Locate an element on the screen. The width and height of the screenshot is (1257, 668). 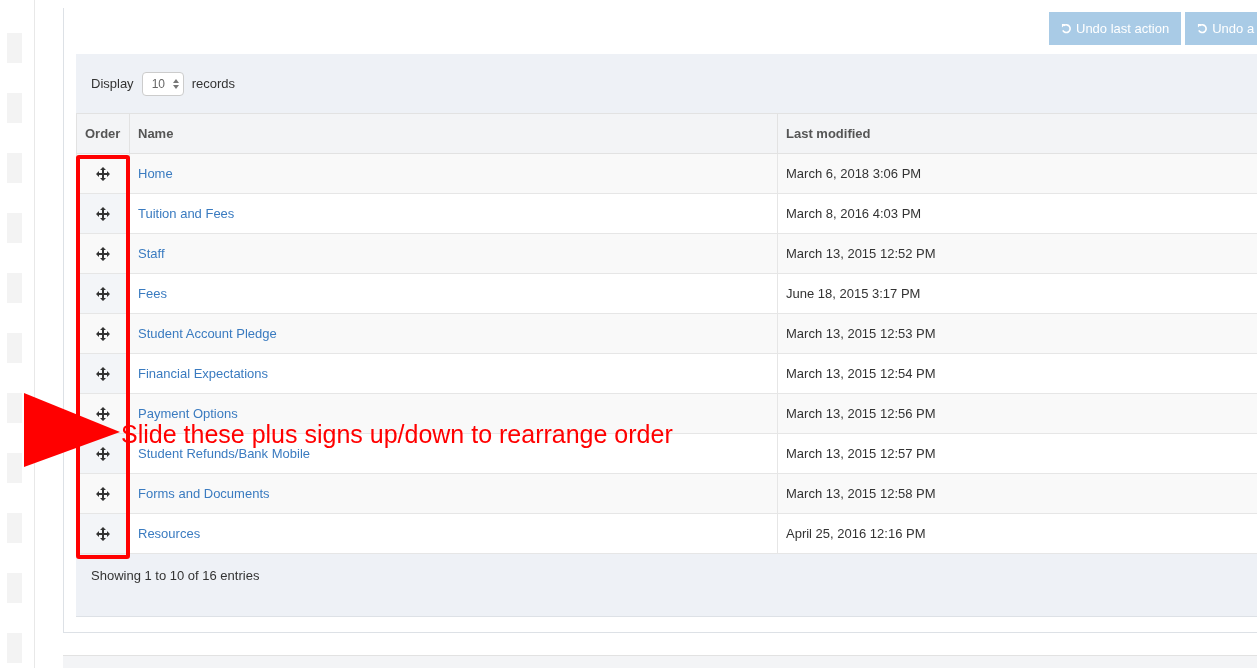
page-link: Home is located at coordinates (155, 173).